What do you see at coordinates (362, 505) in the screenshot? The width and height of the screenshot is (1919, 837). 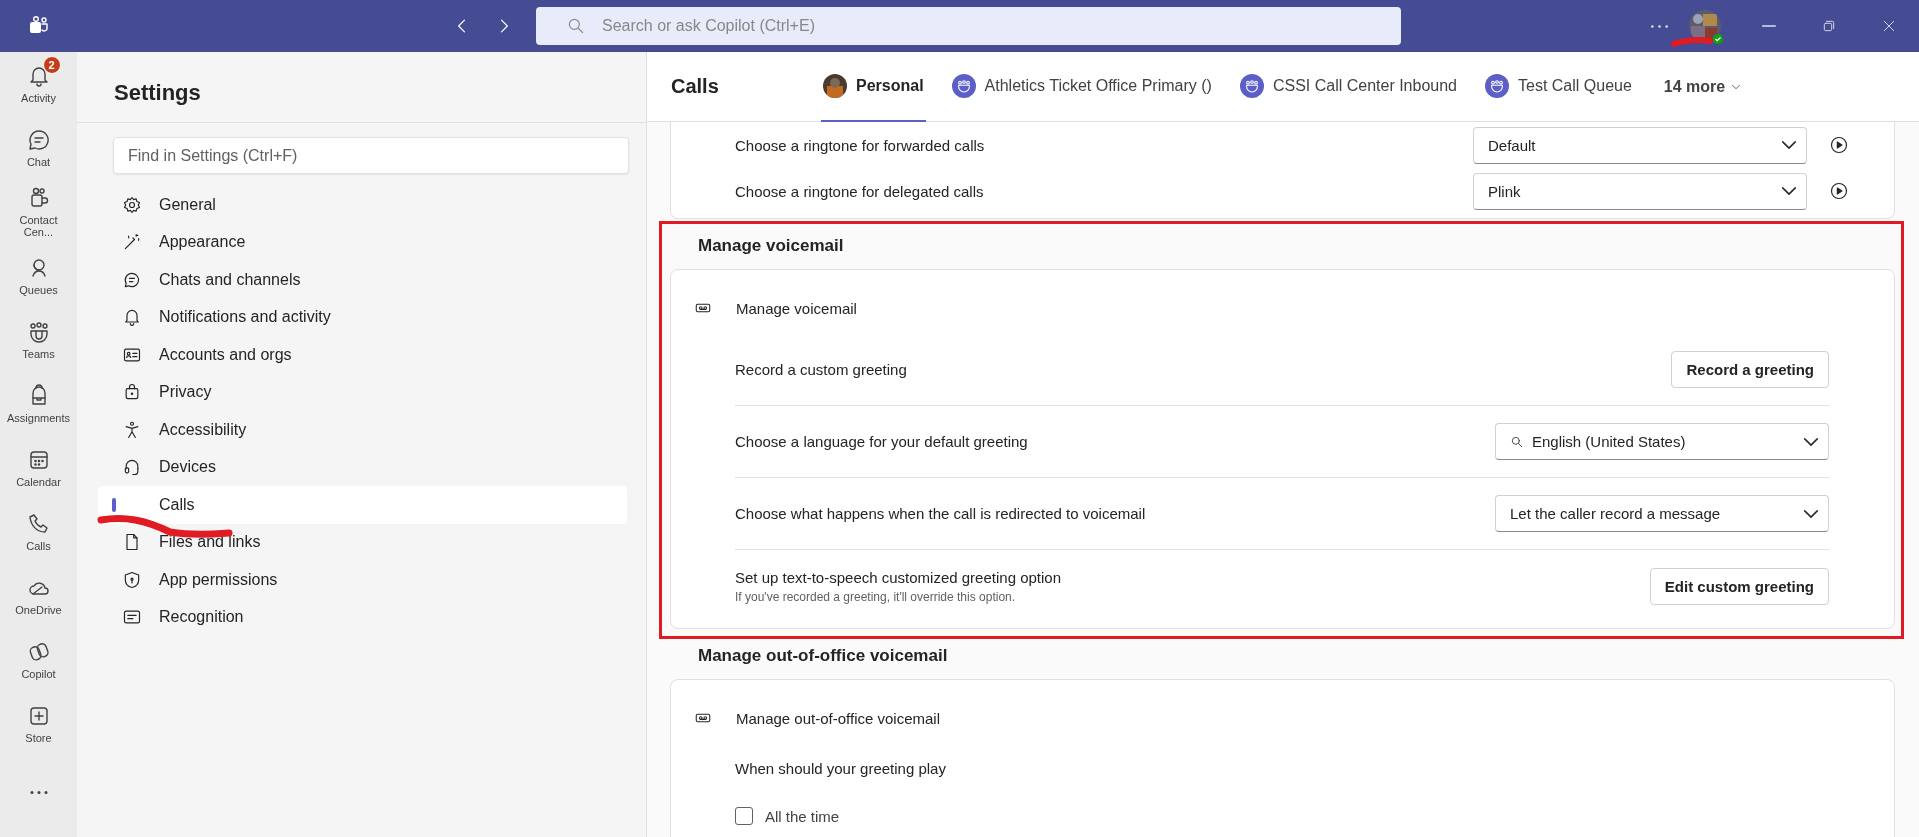 I see `settings-nav-item: Calls` at bounding box center [362, 505].